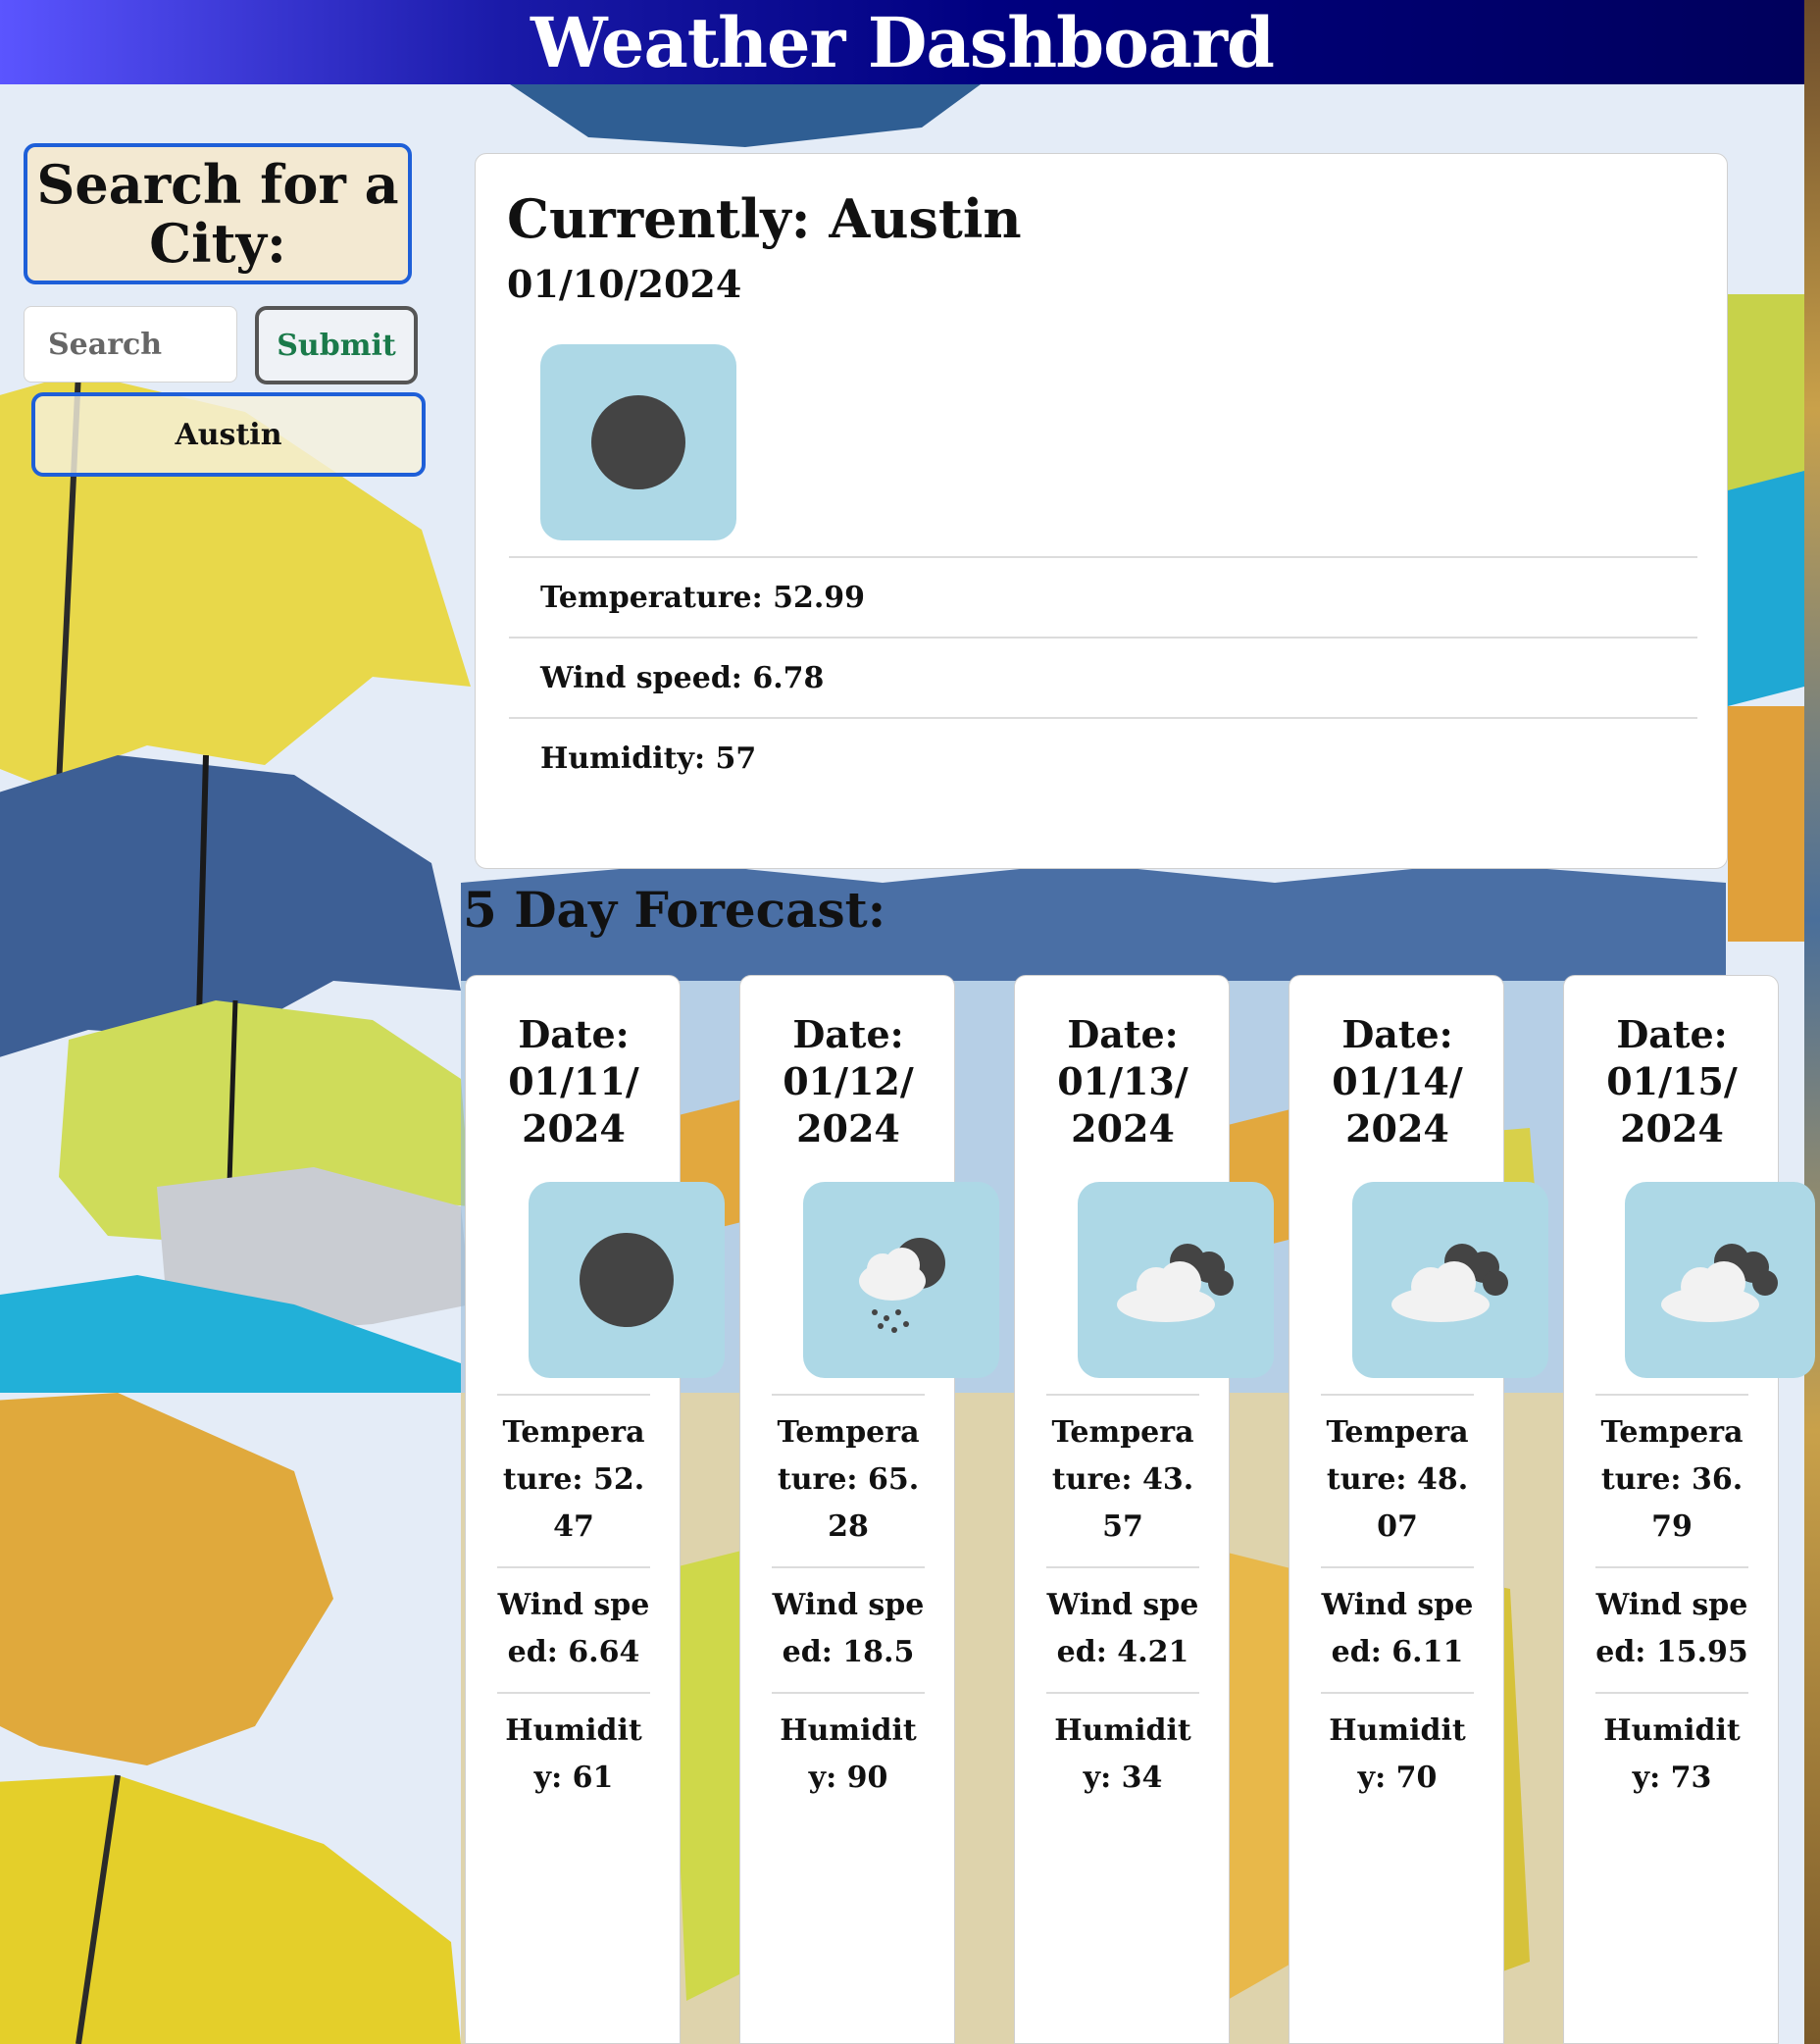  What do you see at coordinates (1397, 1081) in the screenshot?
I see `forecast-date: Date: 01/14/2024` at bounding box center [1397, 1081].